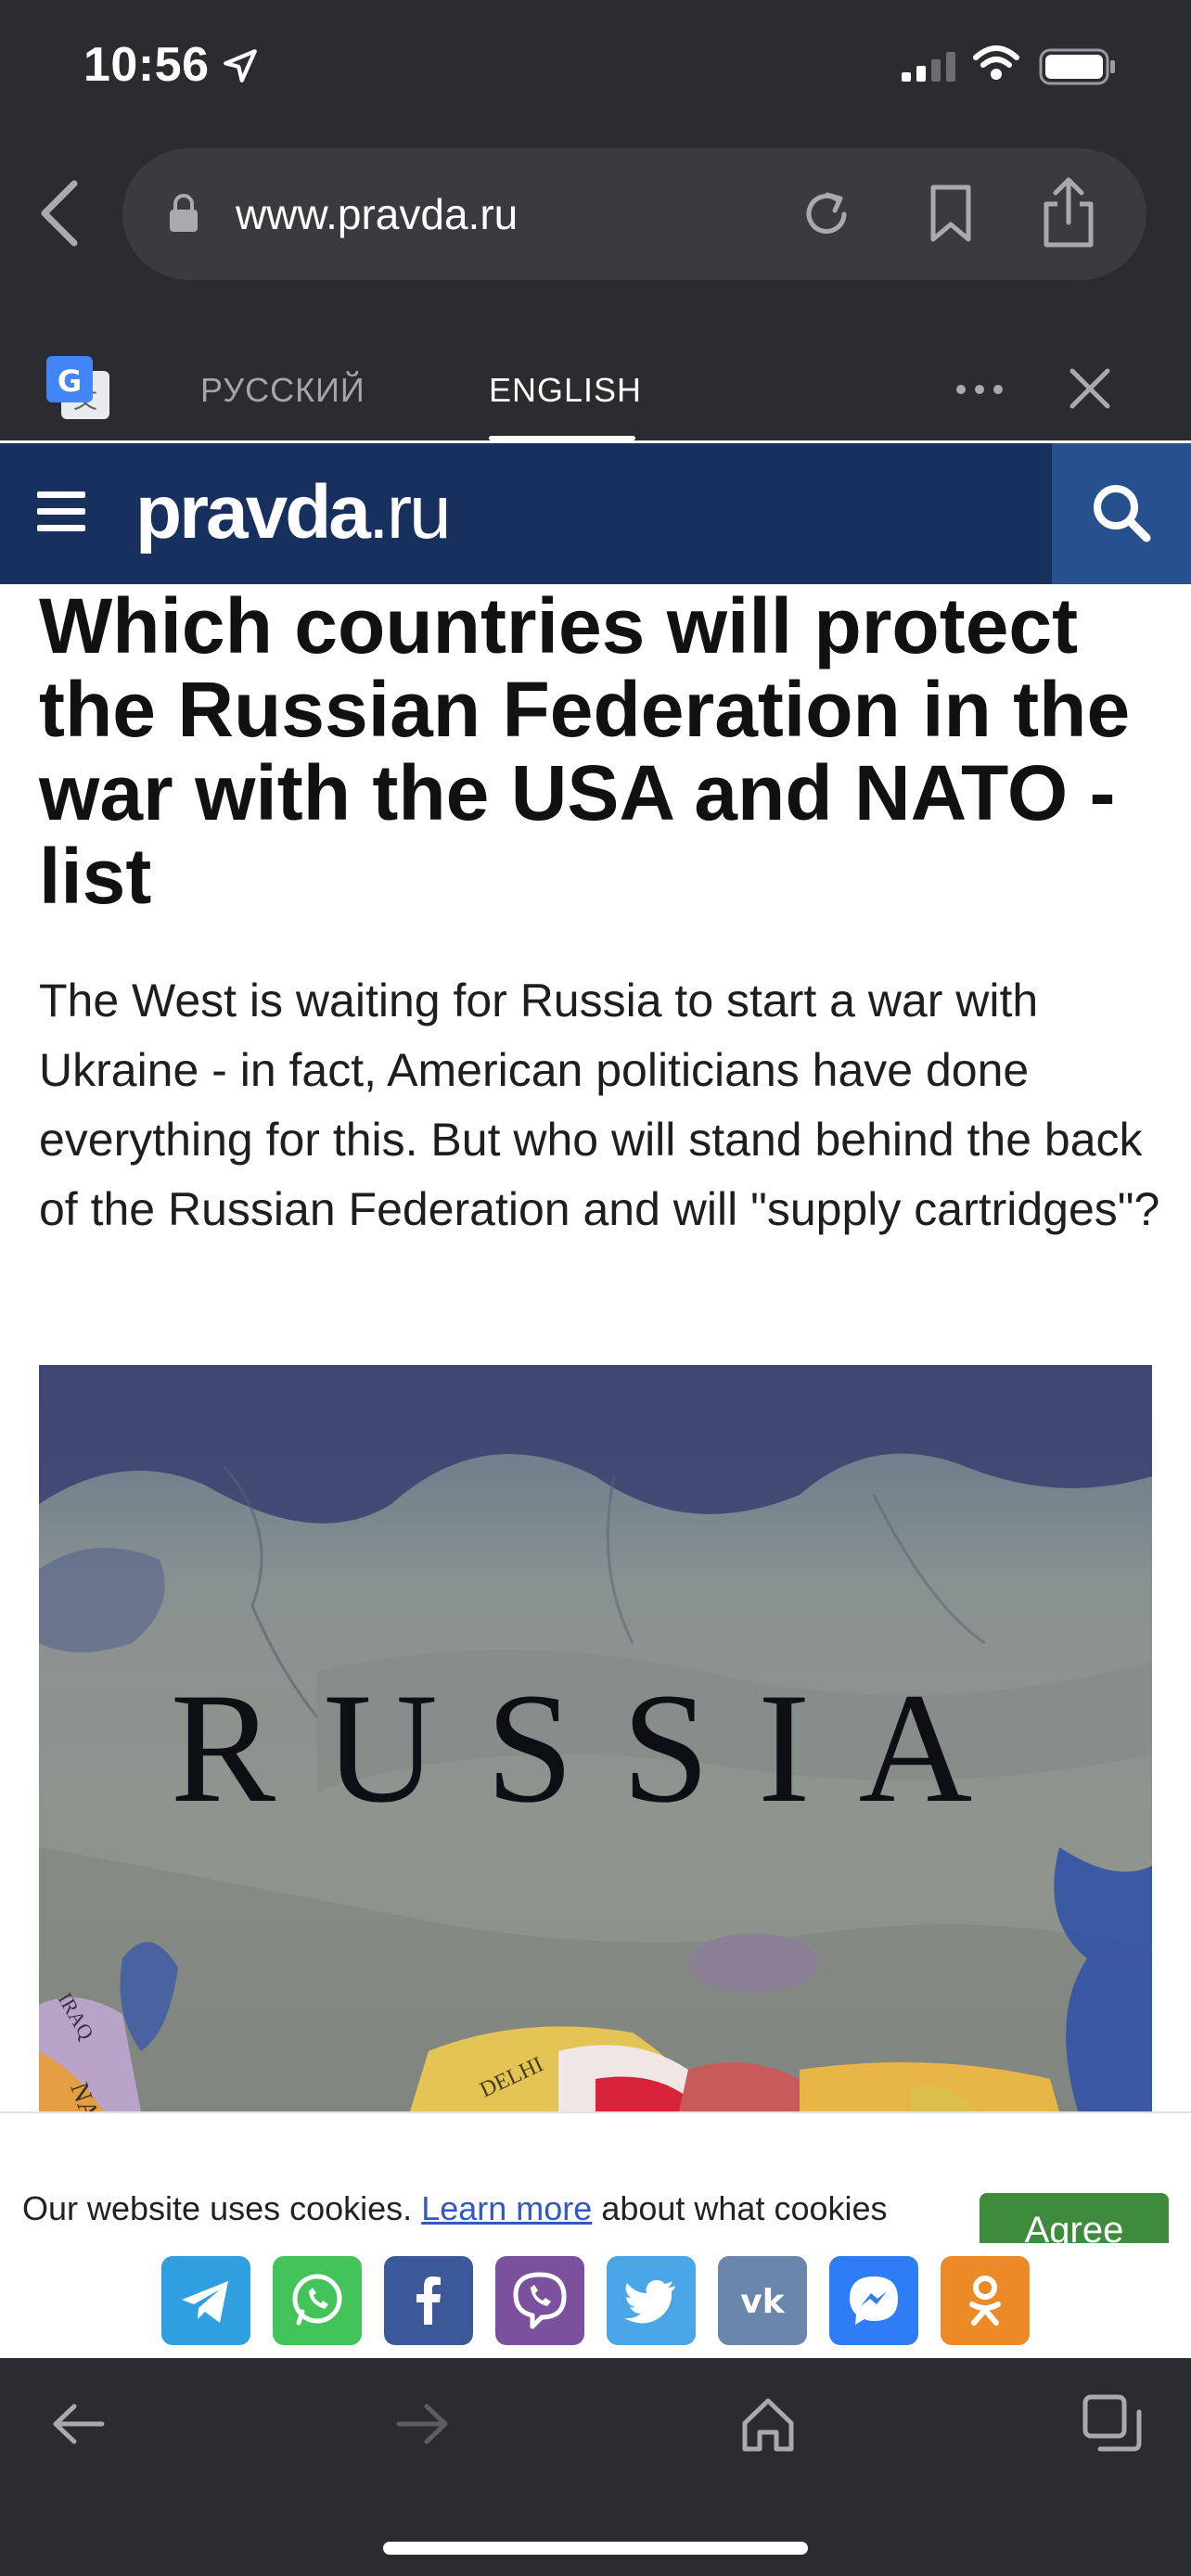  I want to click on share-icon, so click(1068, 212).